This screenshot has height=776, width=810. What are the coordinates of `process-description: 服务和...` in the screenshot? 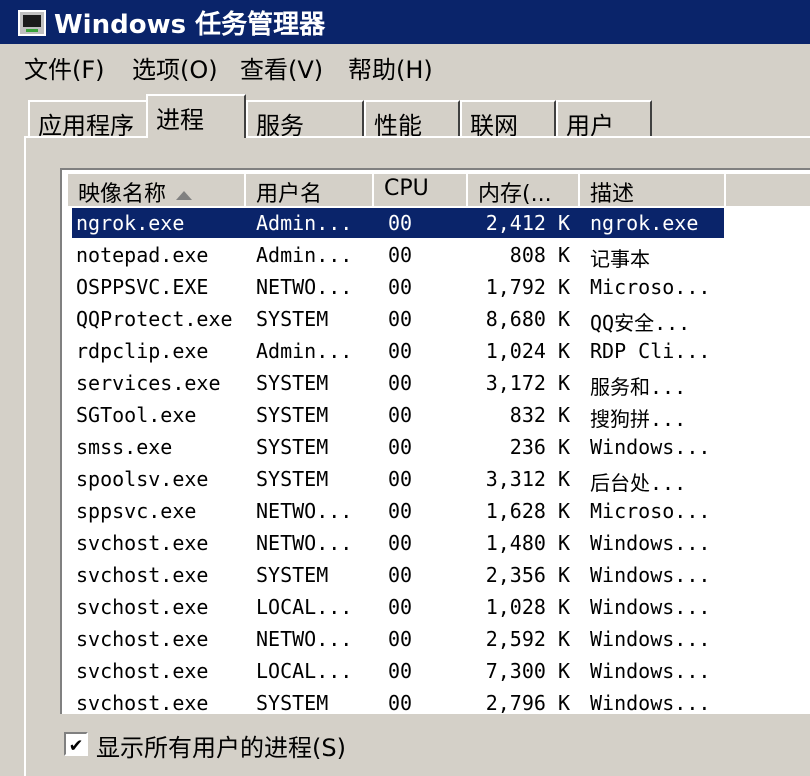 It's located at (638, 387).